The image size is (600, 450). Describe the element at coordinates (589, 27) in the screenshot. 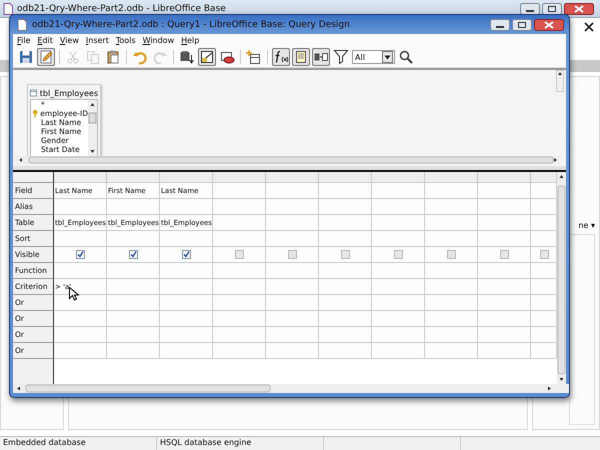

I see `close-icon` at that location.